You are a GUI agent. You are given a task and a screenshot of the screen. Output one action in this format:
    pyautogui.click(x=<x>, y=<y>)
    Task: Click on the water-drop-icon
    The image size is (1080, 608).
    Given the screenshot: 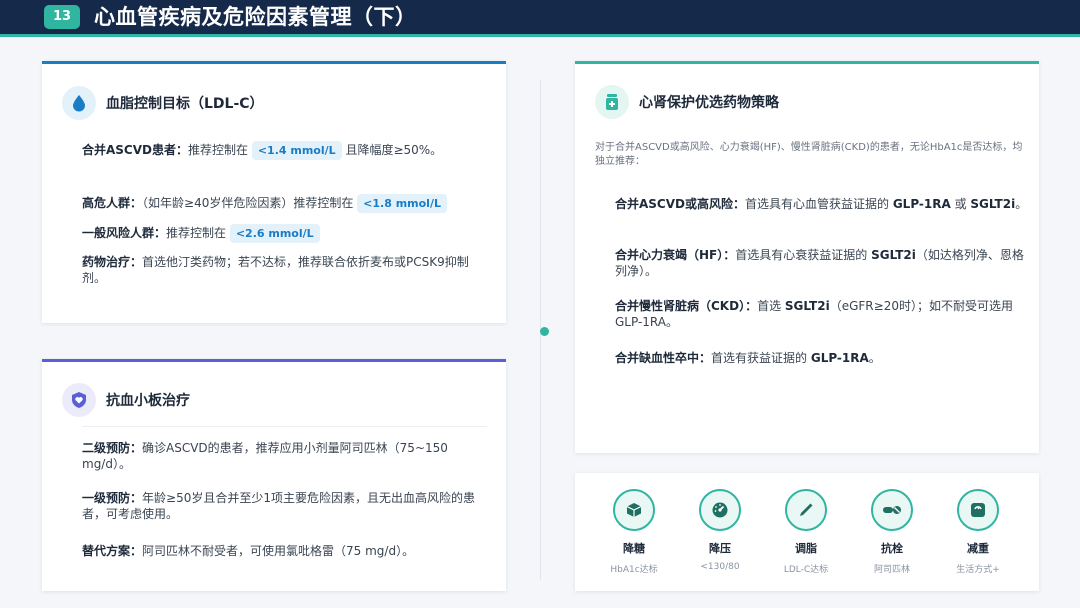 What is the action you would take?
    pyautogui.click(x=79, y=103)
    